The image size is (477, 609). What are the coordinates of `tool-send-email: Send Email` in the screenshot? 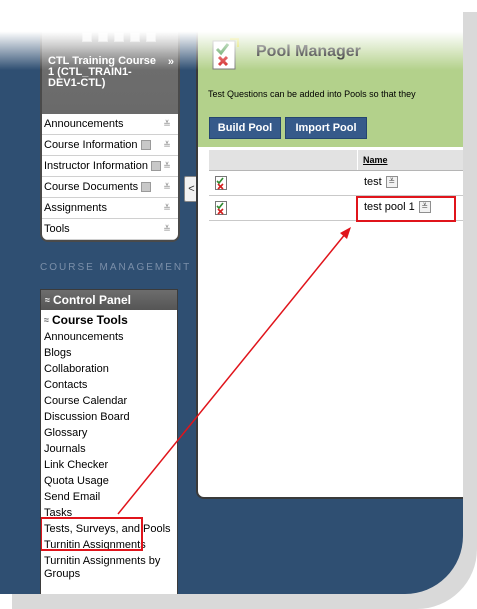 It's located at (109, 498).